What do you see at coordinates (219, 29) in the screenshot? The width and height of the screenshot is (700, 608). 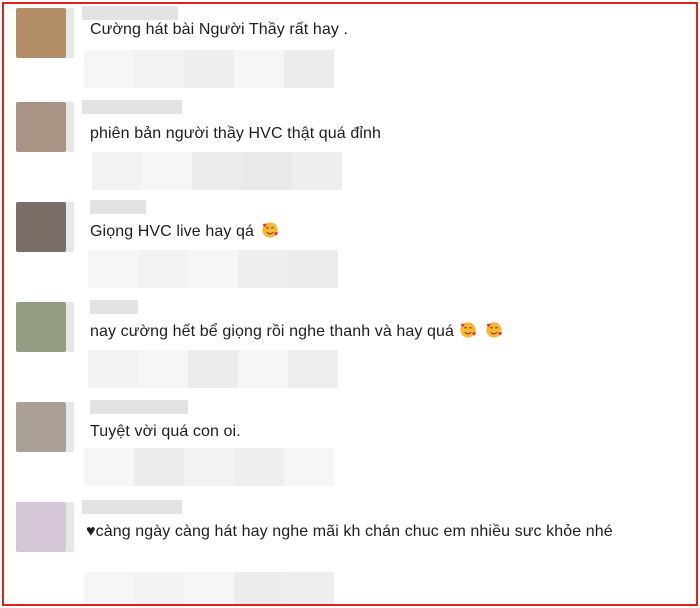 I see `comment-text: Cường hát bài Người Thầy rất hay .` at bounding box center [219, 29].